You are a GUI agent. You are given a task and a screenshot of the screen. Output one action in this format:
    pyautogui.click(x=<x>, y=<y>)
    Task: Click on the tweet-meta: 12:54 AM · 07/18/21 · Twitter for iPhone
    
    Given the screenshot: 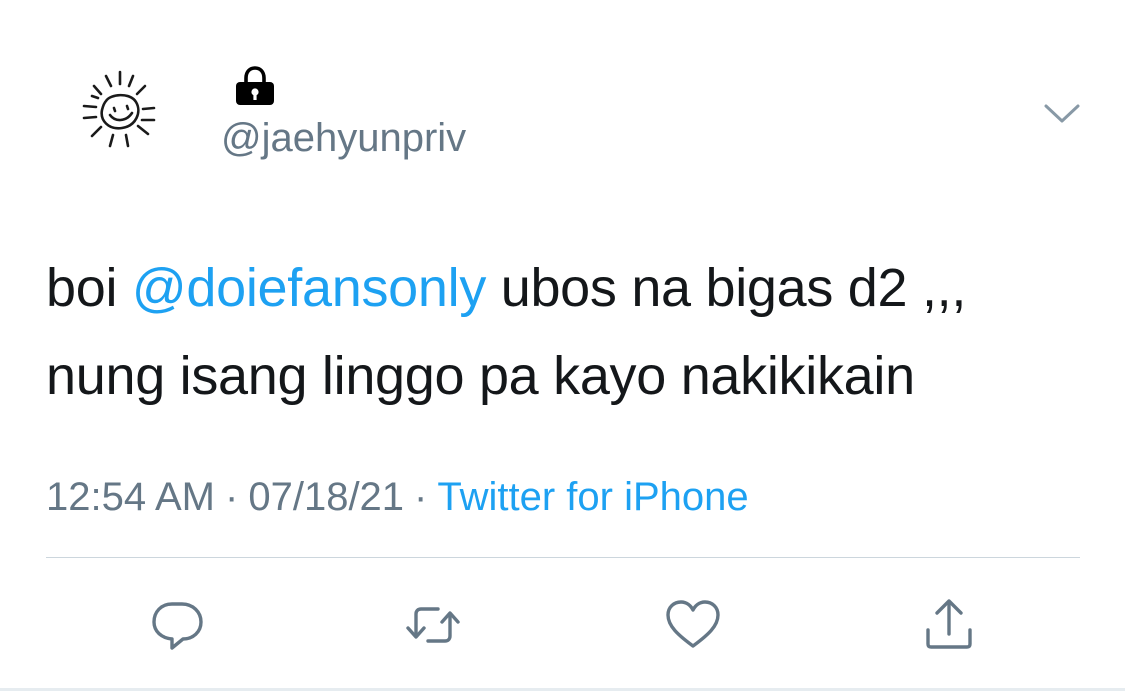 What is the action you would take?
    pyautogui.click(x=397, y=497)
    